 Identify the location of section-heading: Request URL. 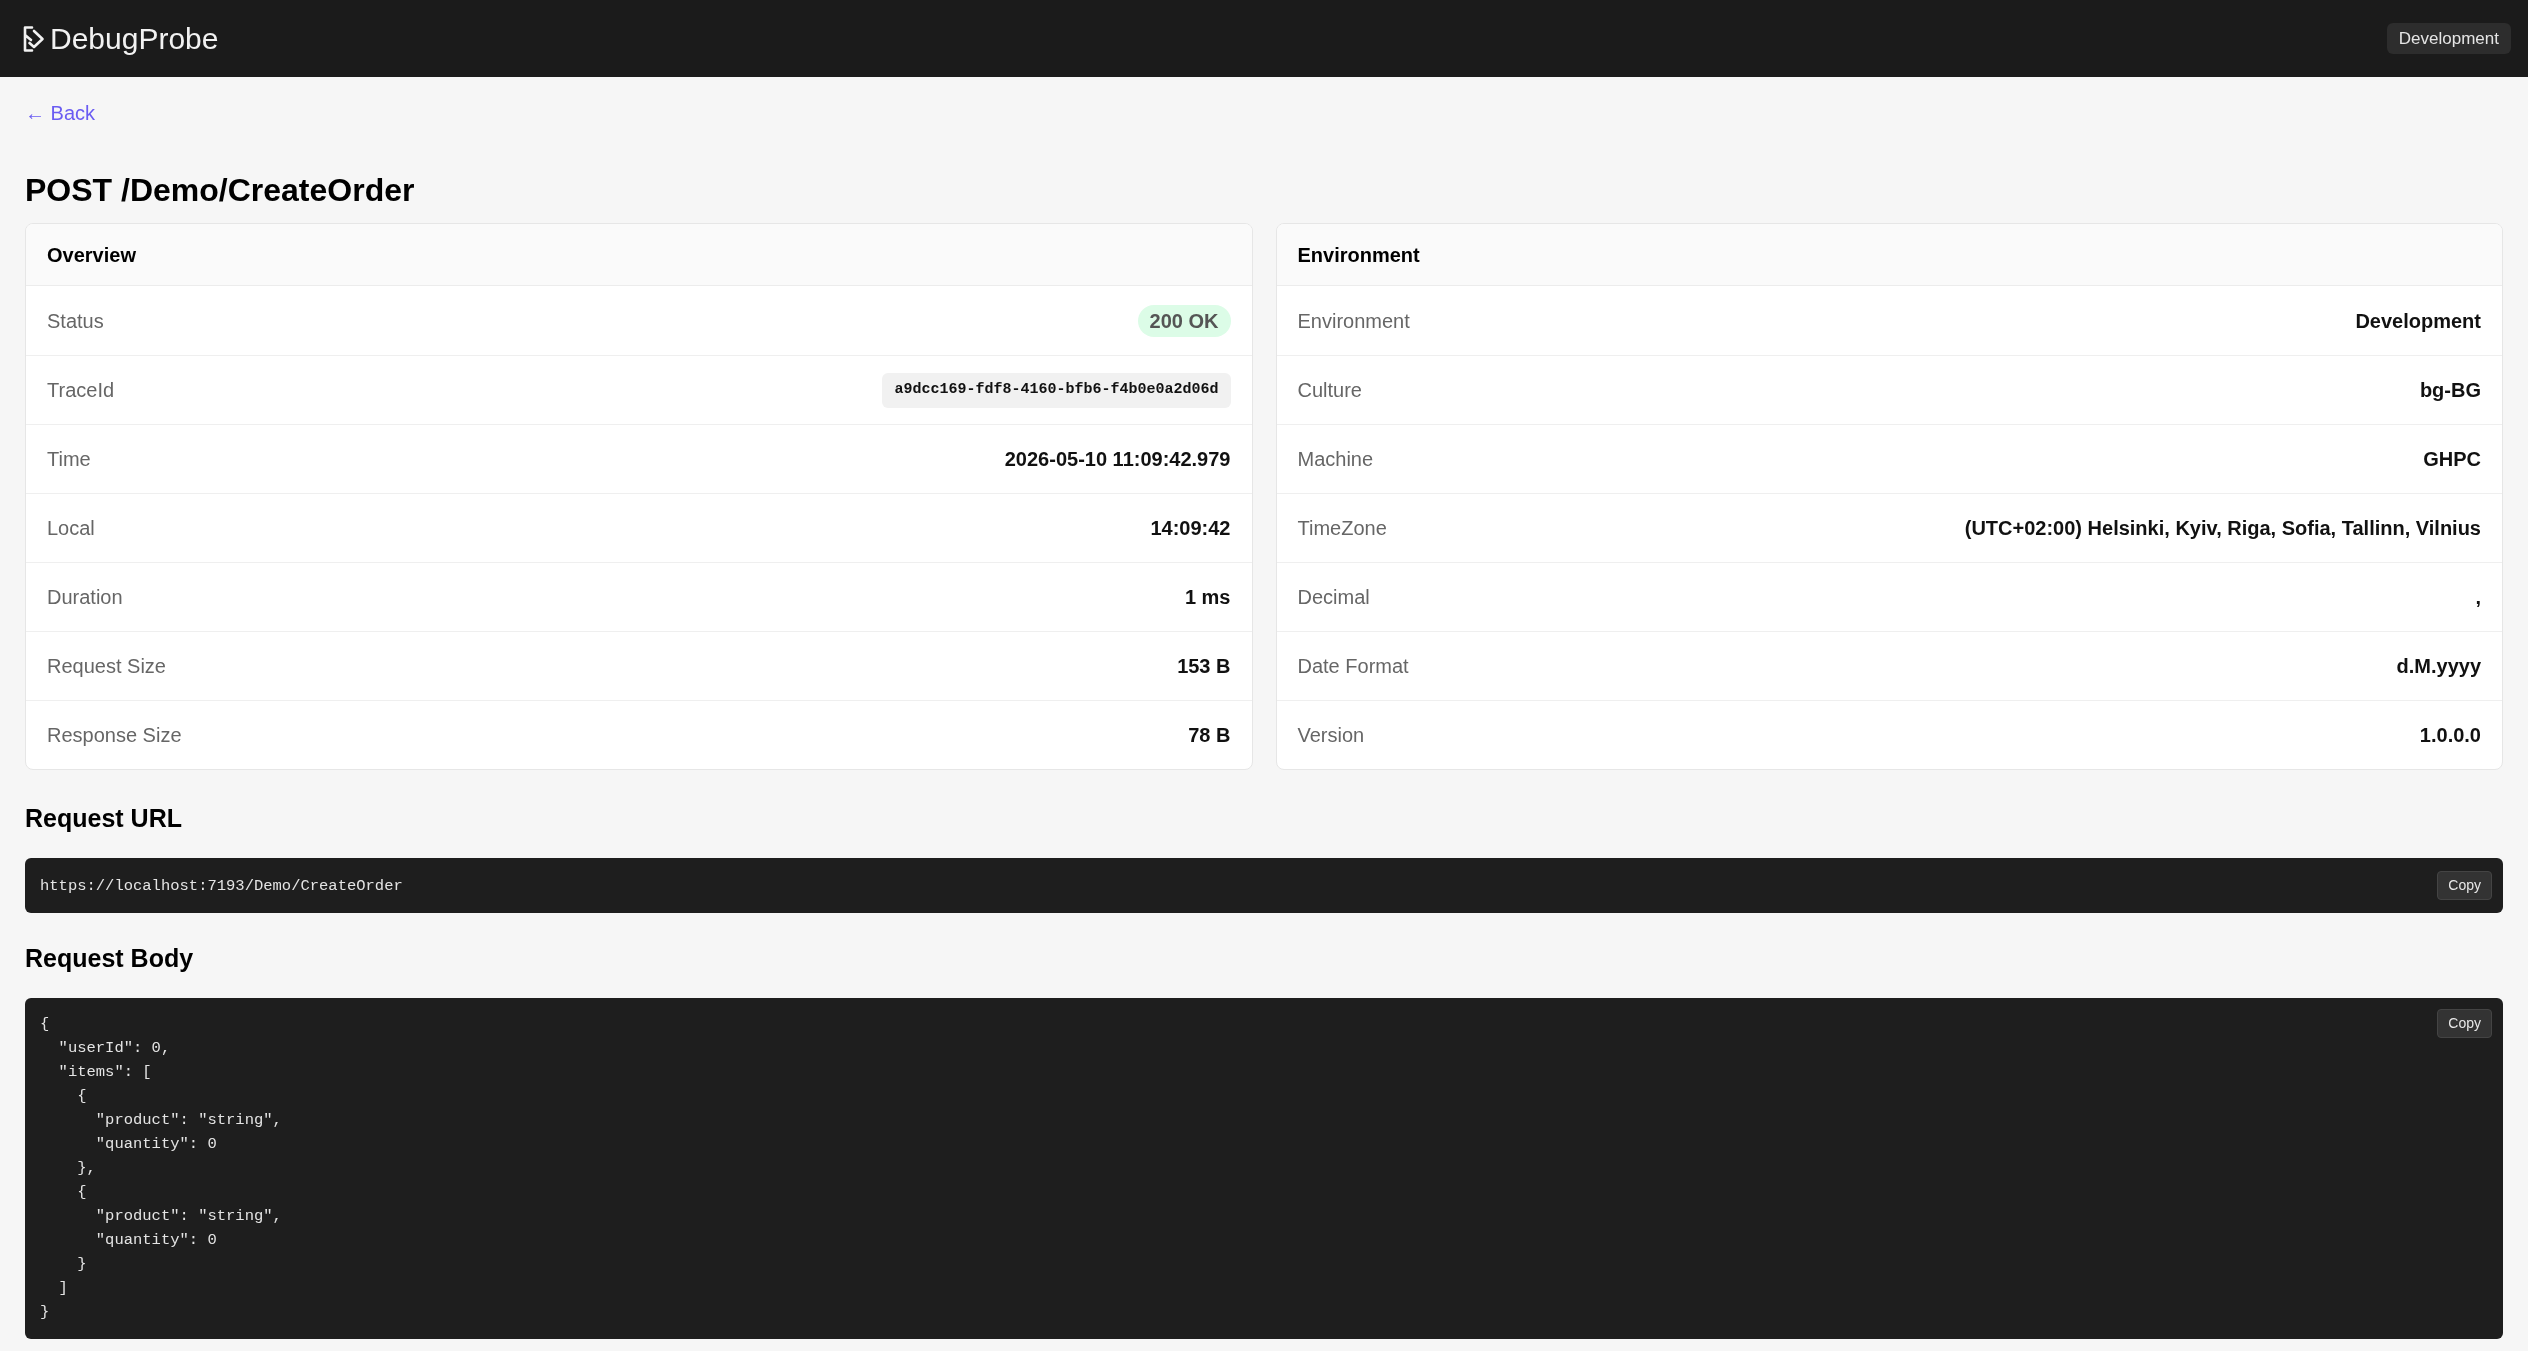
(103, 818).